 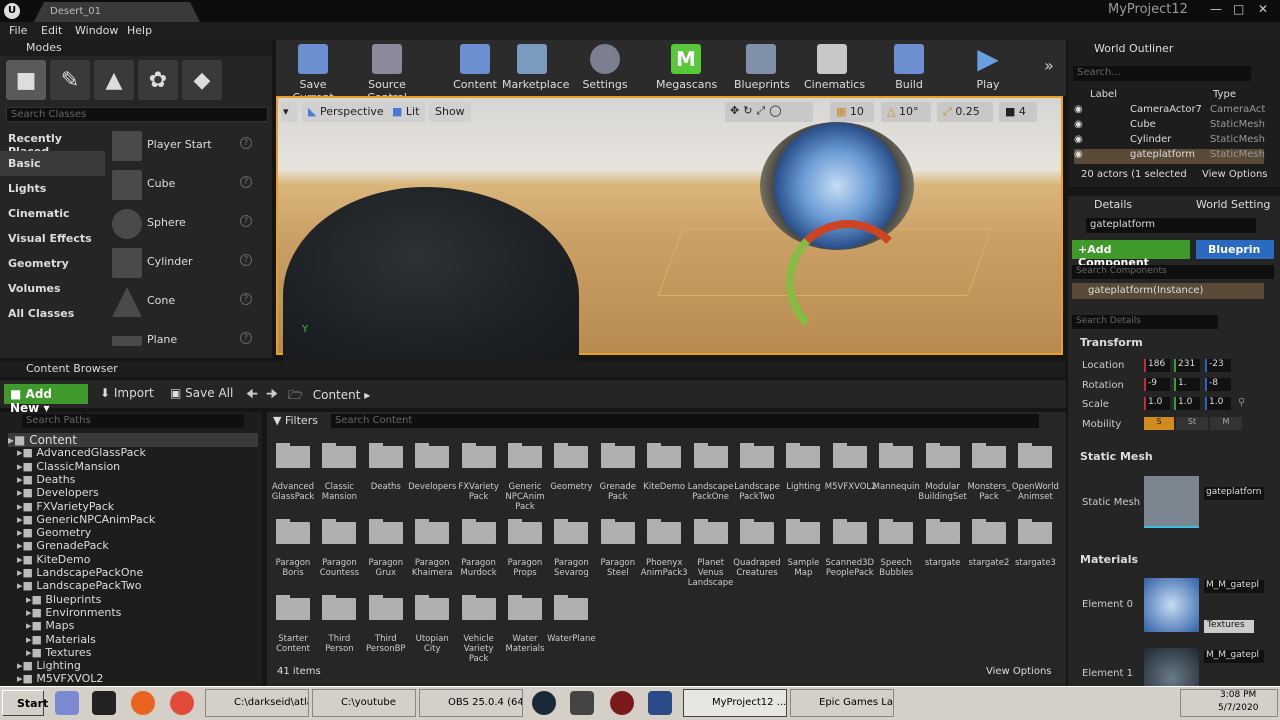 I want to click on path-breadcrumb: 🗁 Content ▸, so click(x=329, y=396).